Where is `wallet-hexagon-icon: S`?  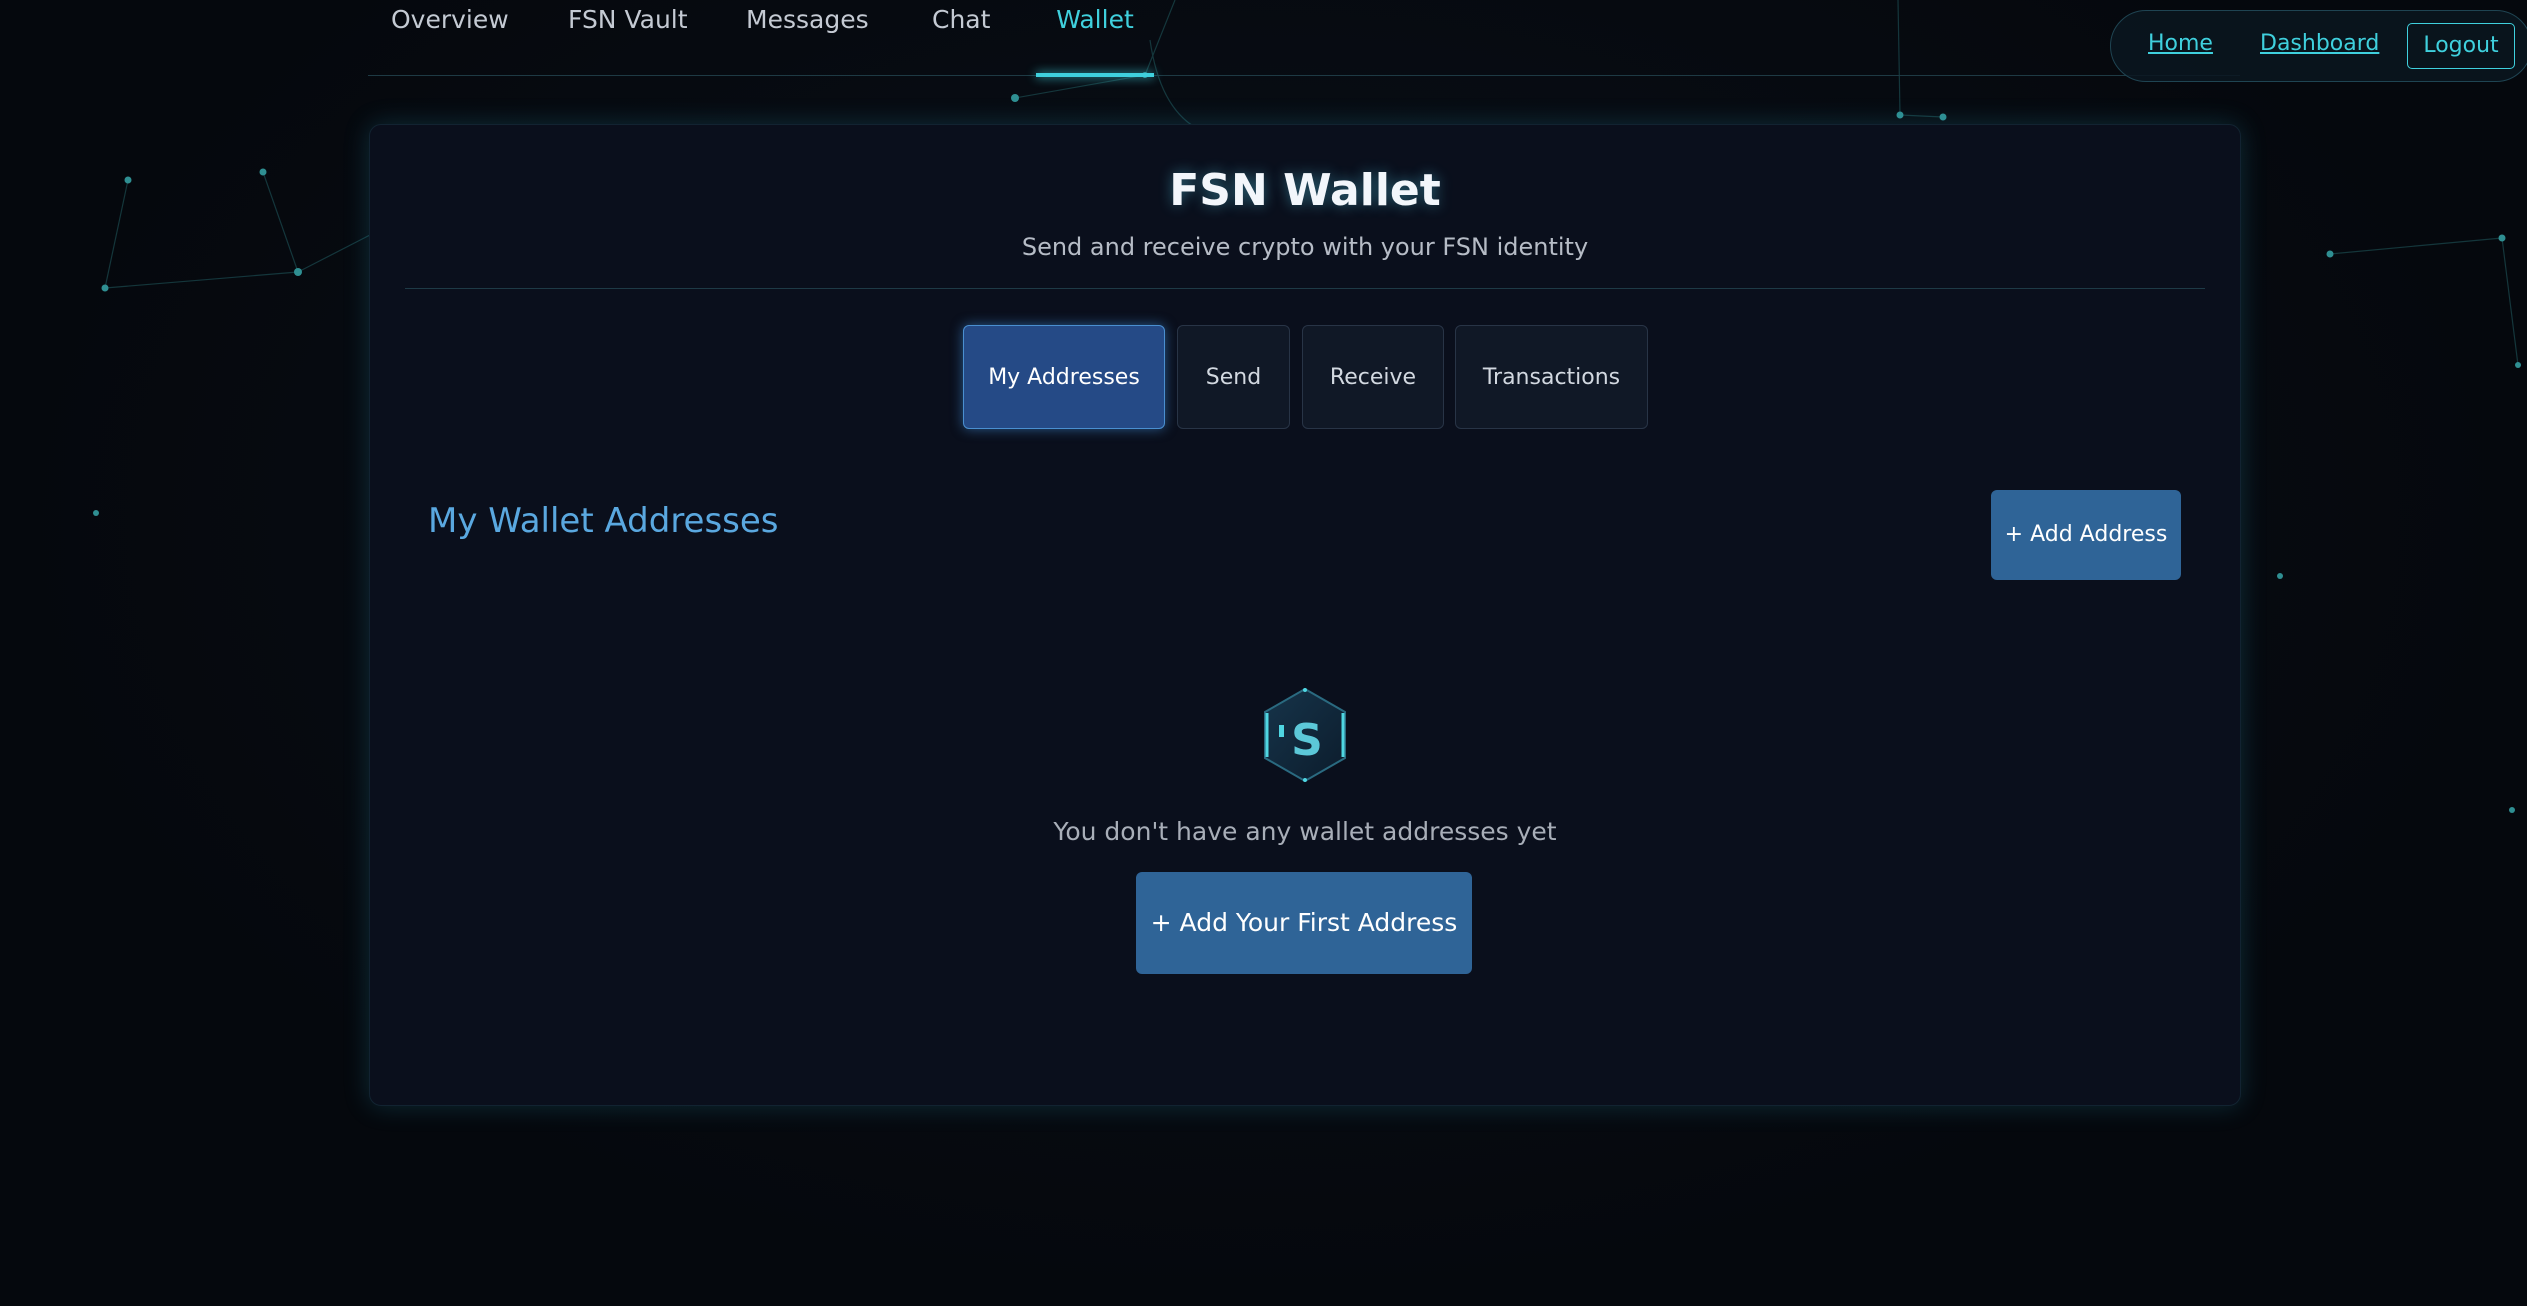
wallet-hexagon-icon: S is located at coordinates (1305, 735).